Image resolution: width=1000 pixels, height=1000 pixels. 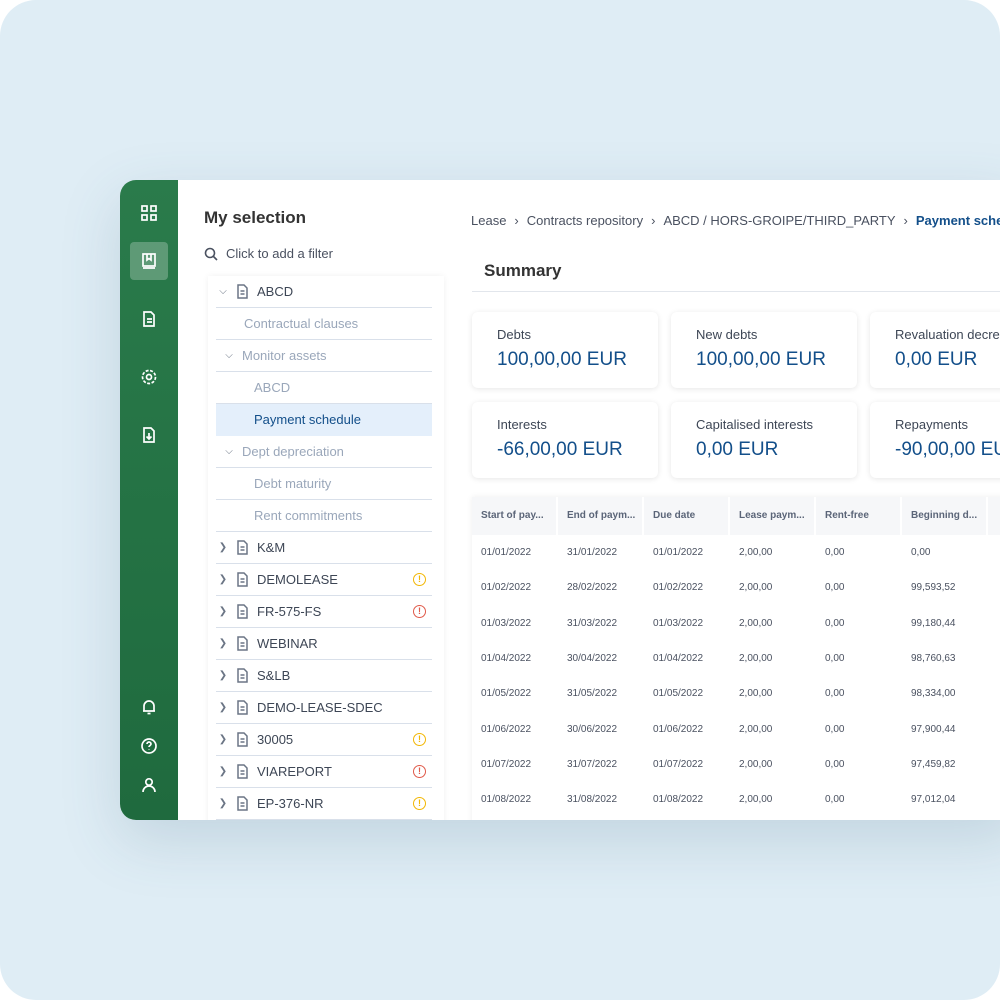 What do you see at coordinates (324, 388) in the screenshot?
I see `tree-item: ABCD` at bounding box center [324, 388].